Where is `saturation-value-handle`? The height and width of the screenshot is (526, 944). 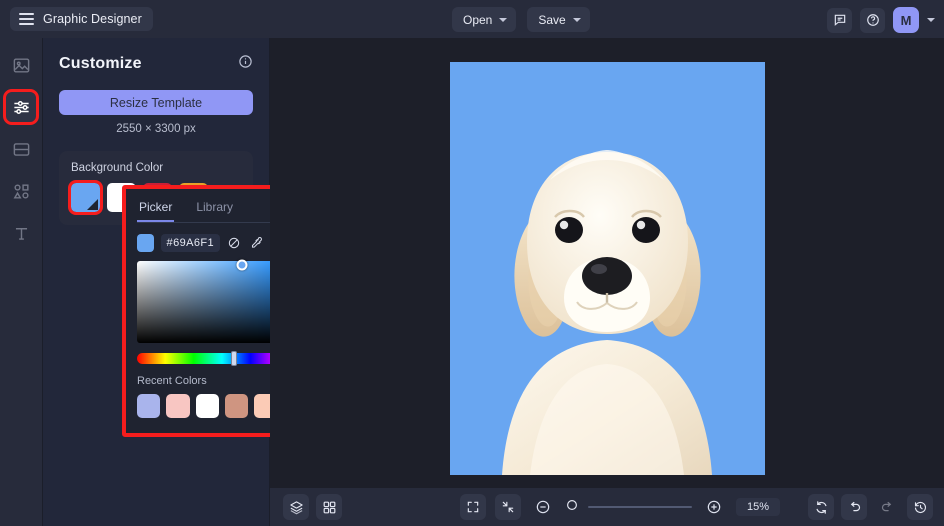 saturation-value-handle is located at coordinates (242, 265).